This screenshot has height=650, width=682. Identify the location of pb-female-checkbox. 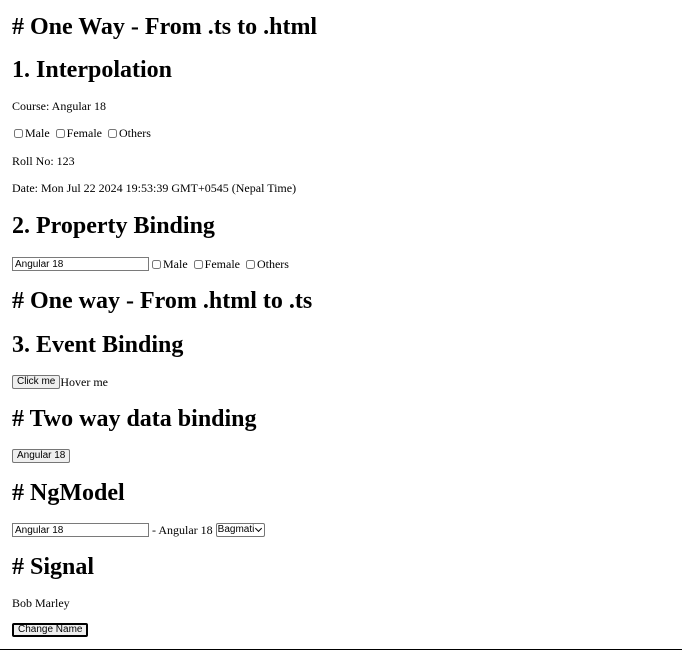
(198, 264).